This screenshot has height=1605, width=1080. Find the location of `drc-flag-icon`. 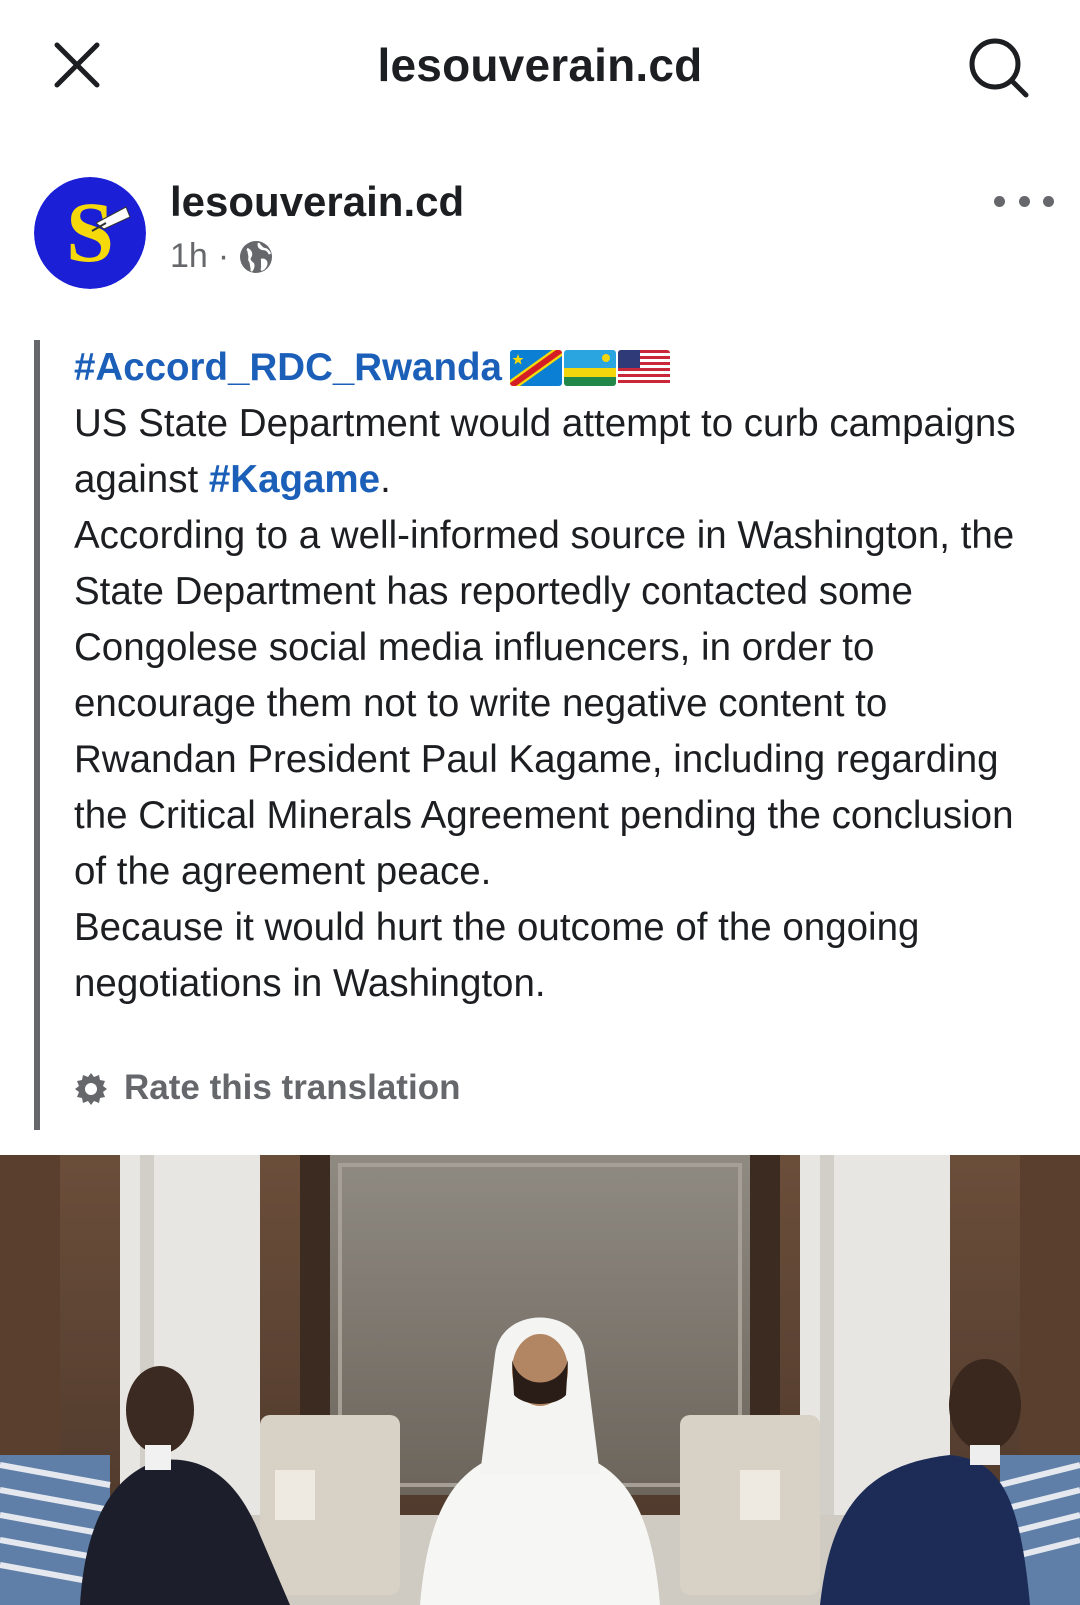

drc-flag-icon is located at coordinates (535, 368).